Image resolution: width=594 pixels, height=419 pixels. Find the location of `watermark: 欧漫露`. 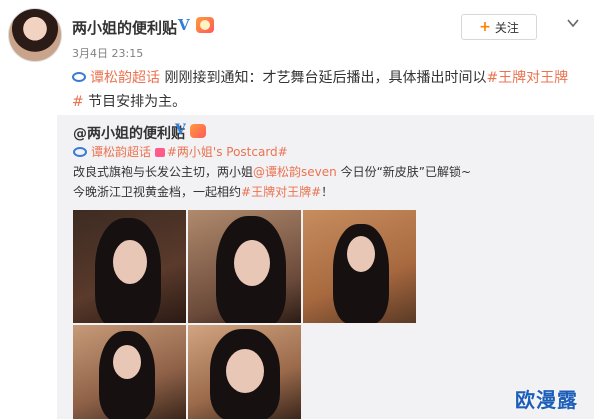

watermark: 欧漫露 is located at coordinates (546, 400).